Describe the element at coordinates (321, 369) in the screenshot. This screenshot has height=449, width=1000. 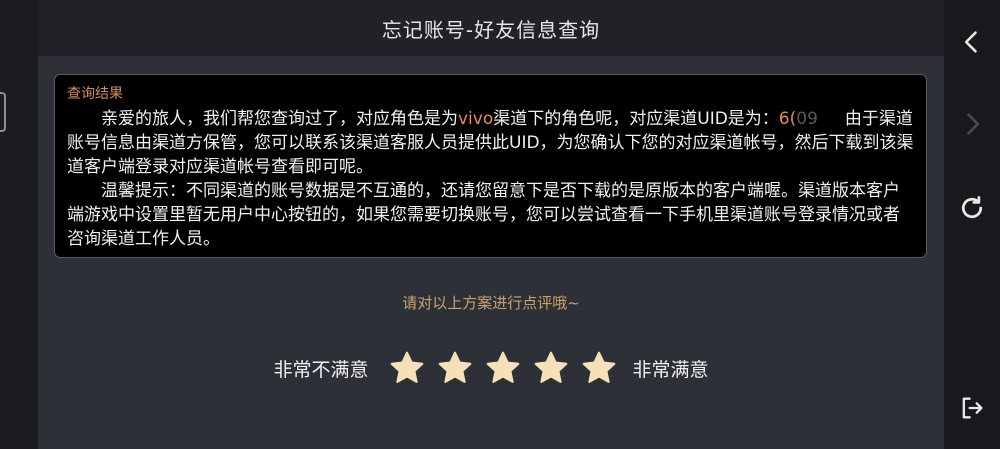
I see `rating-low-label: 非常不满意` at that location.